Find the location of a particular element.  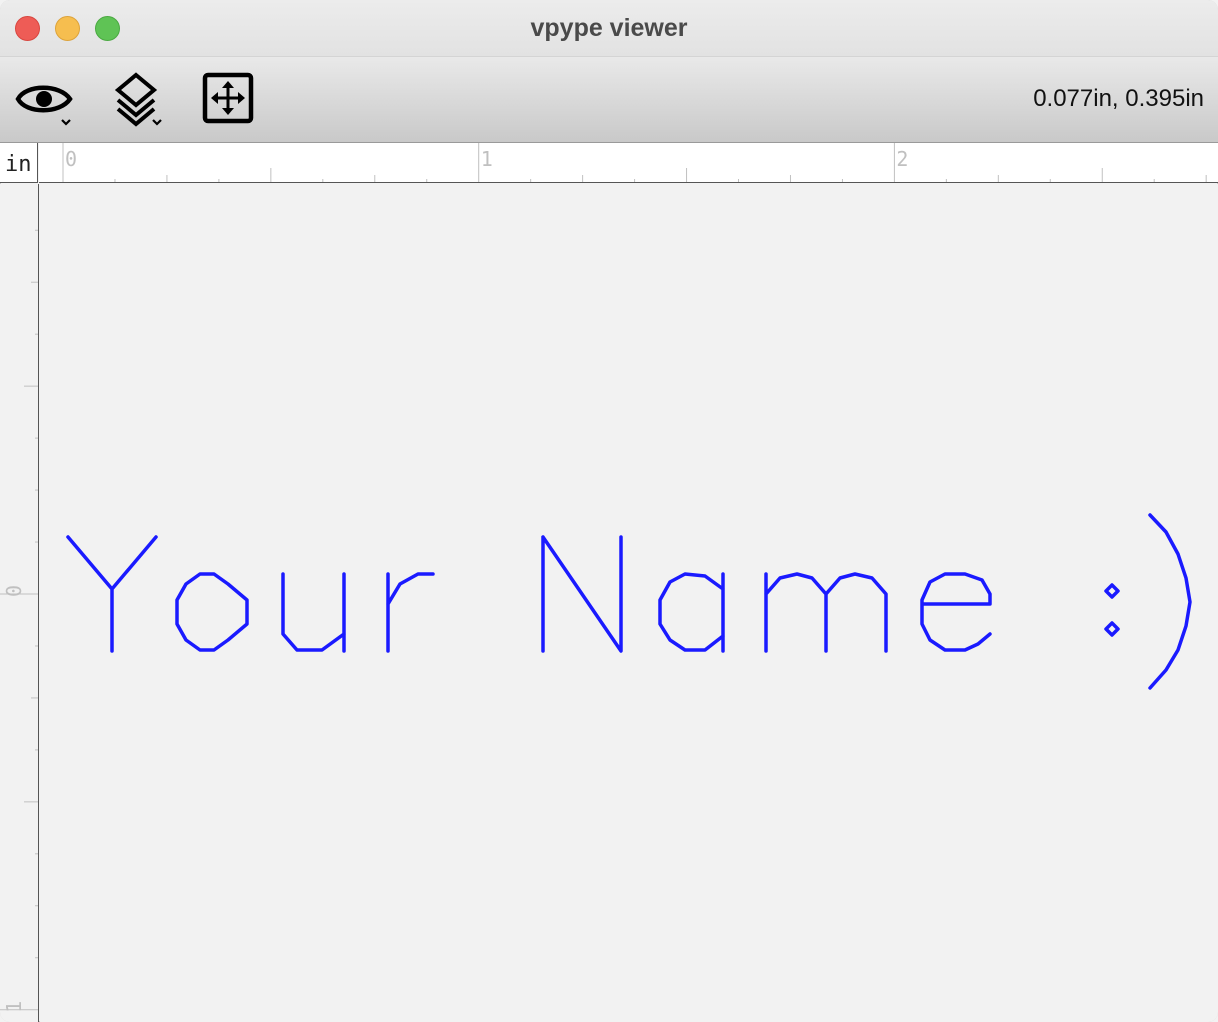

eye-icon is located at coordinates (44, 105).